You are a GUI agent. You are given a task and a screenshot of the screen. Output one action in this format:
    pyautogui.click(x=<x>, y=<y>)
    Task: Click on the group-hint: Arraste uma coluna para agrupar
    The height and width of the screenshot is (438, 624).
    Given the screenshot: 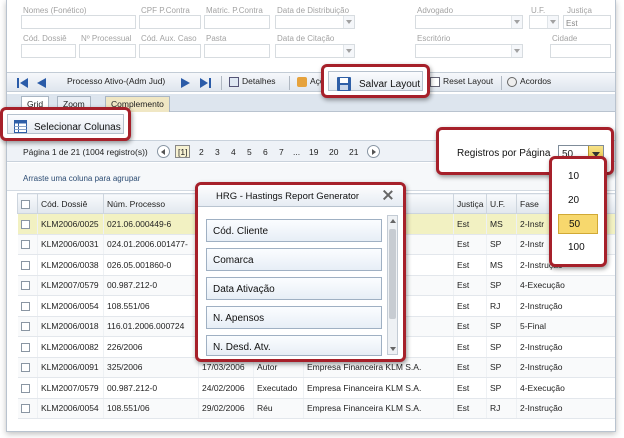 What is the action you would take?
    pyautogui.click(x=82, y=178)
    